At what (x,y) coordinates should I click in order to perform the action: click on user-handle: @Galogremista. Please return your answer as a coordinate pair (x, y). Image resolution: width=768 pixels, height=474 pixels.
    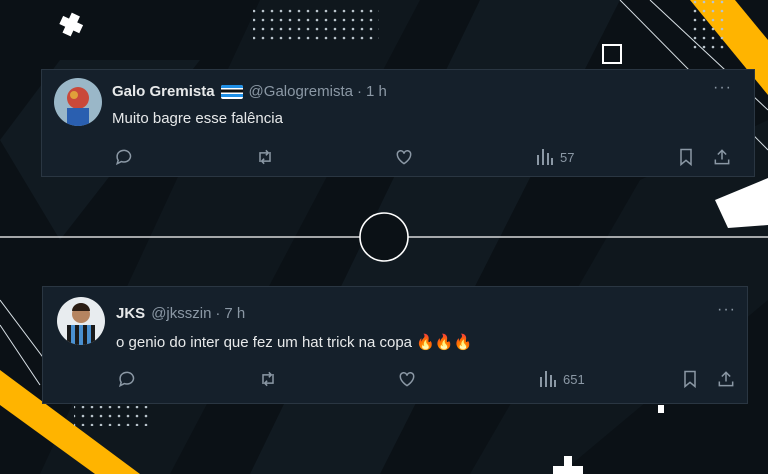
    Looking at the image, I should click on (301, 91).